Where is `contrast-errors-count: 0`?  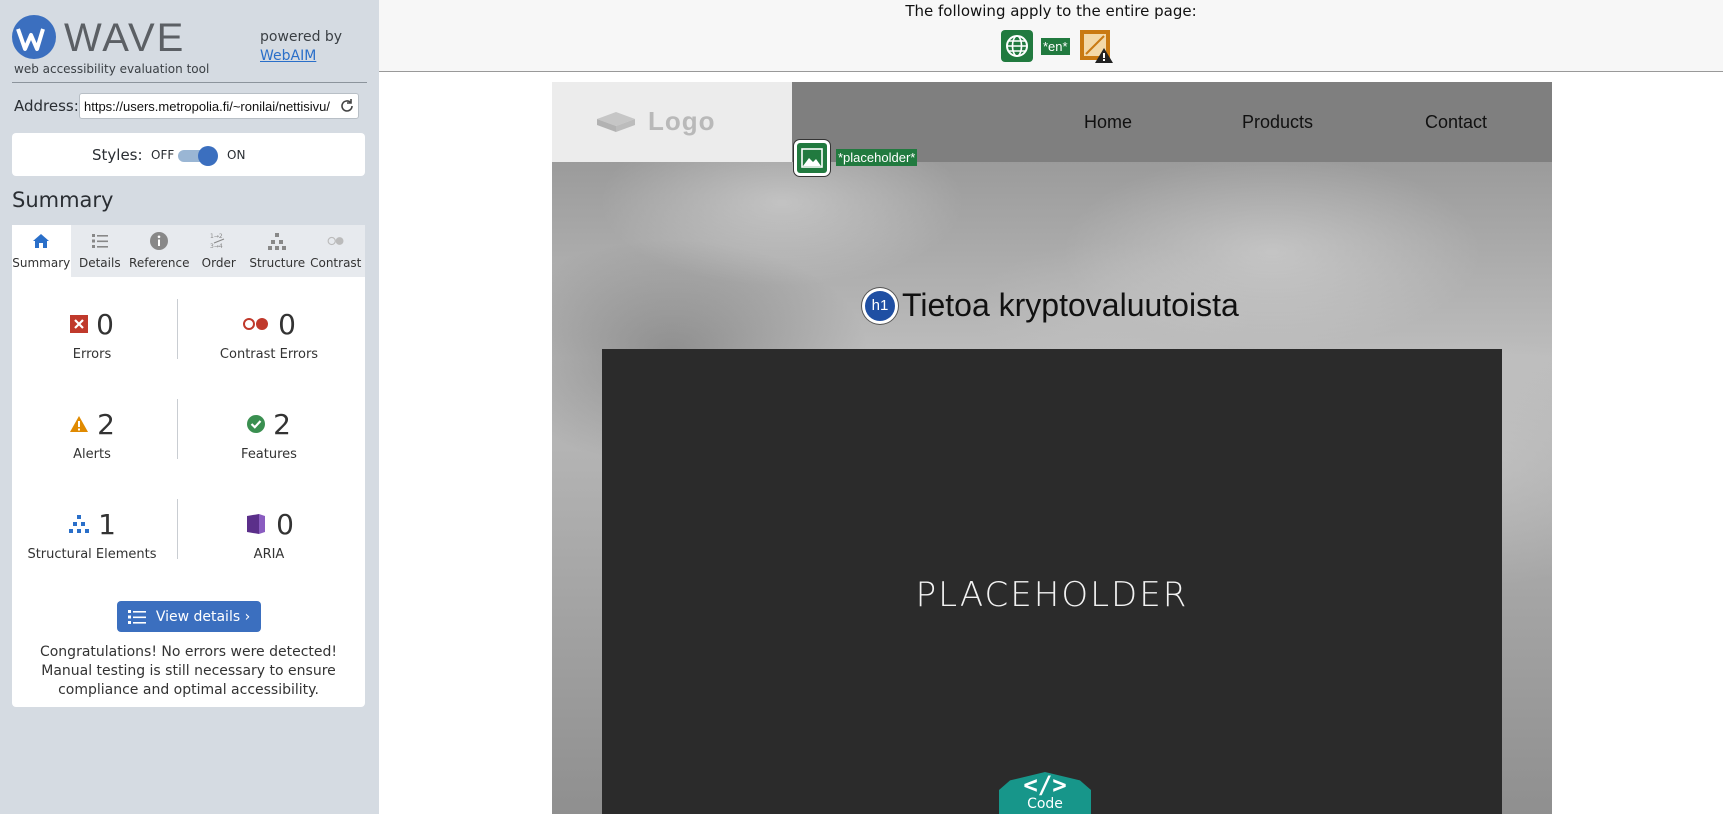 contrast-errors-count: 0 is located at coordinates (287, 324).